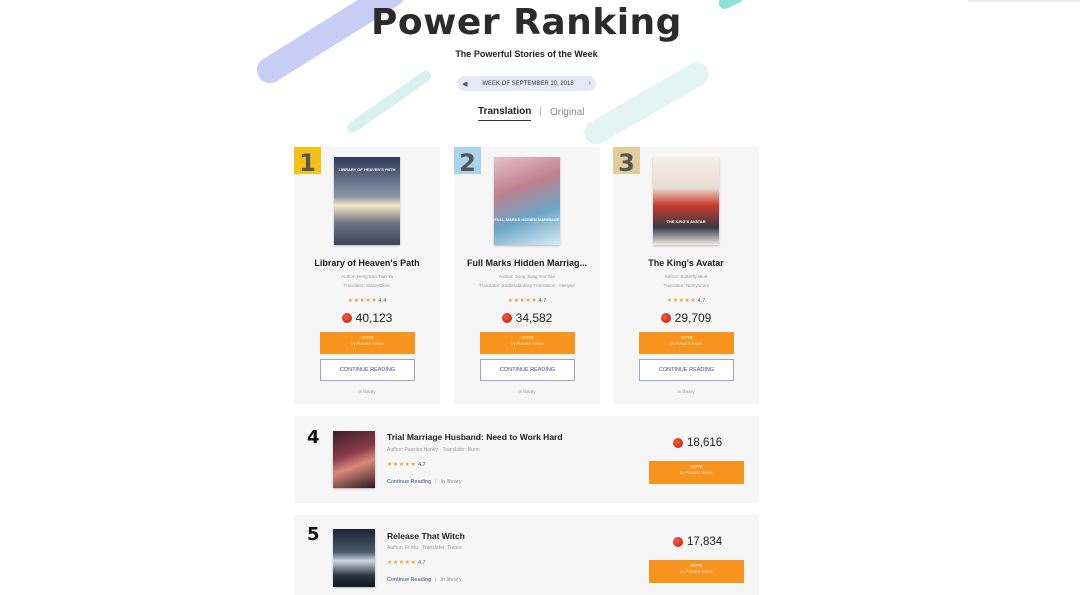 This screenshot has width=1080, height=595. Describe the element at coordinates (686, 285) in the screenshot. I see `translator-line: Translator: Nomyummi` at that location.